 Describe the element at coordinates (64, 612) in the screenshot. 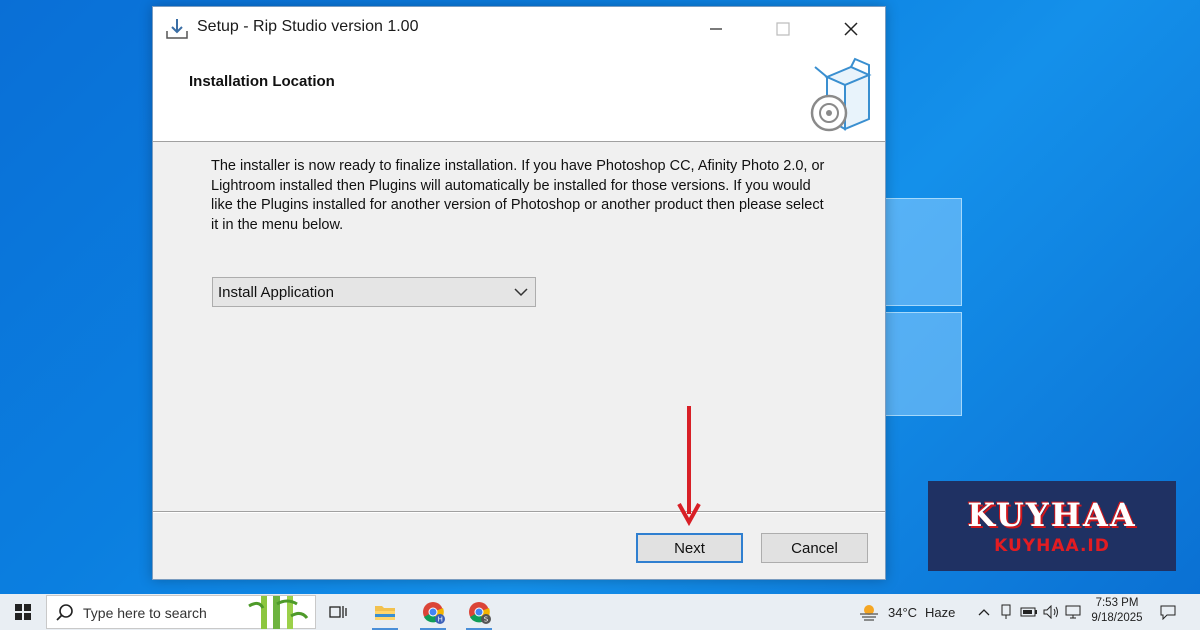

I see `search-icon` at that location.